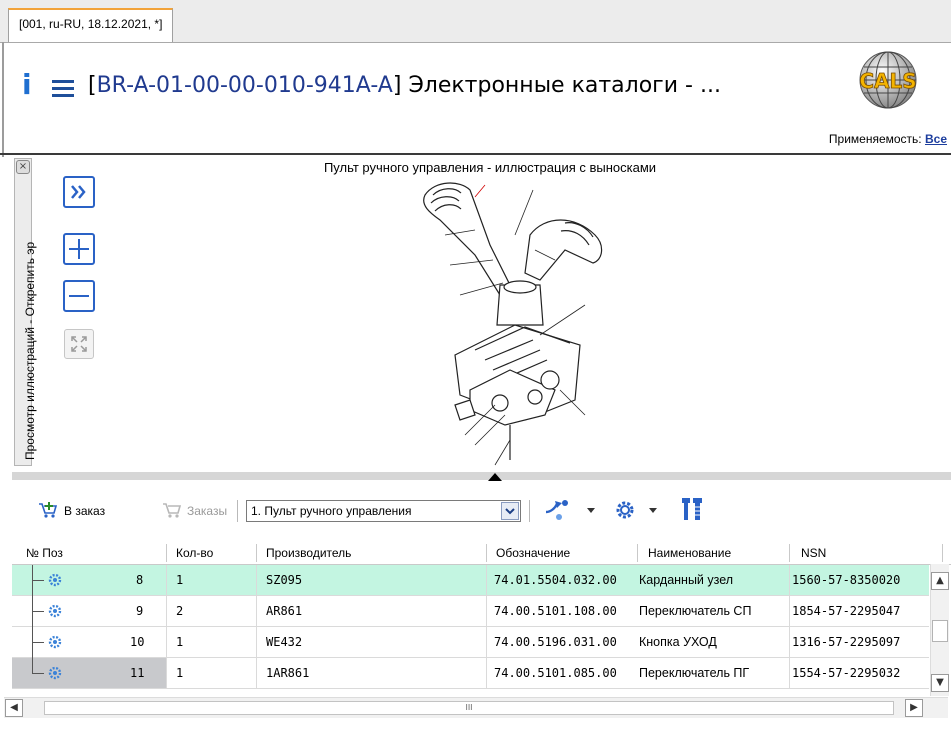  What do you see at coordinates (237, 511) in the screenshot?
I see `toolbar-separator` at bounding box center [237, 511].